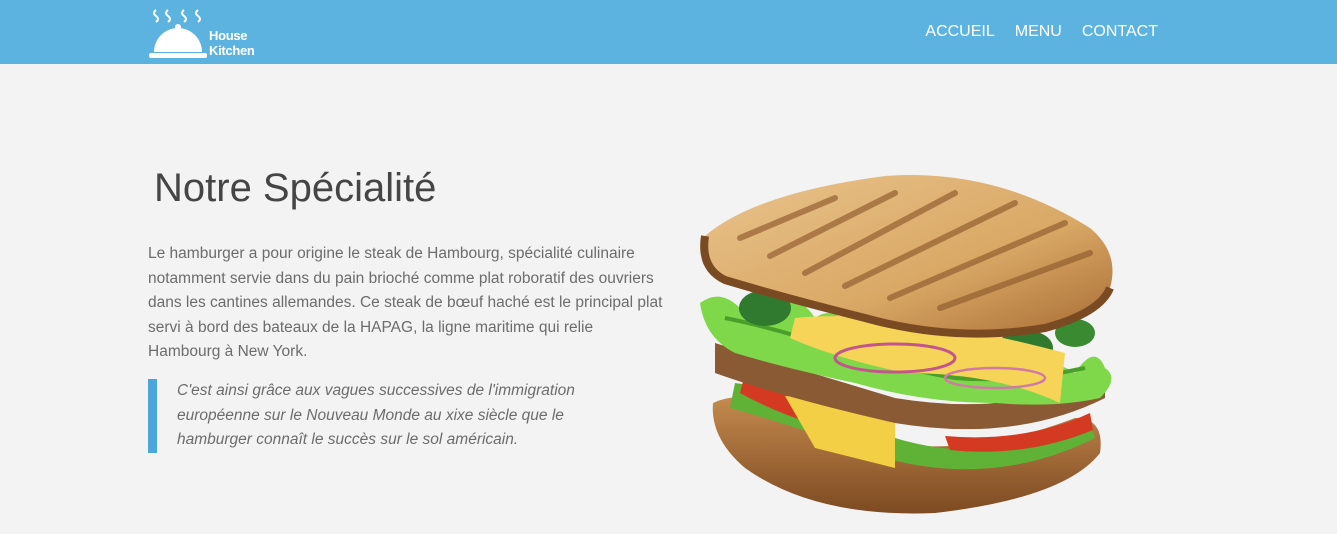 The width and height of the screenshot is (1337, 534). What do you see at coordinates (1038, 32) in the screenshot?
I see `nav-menu-link: MENU` at bounding box center [1038, 32].